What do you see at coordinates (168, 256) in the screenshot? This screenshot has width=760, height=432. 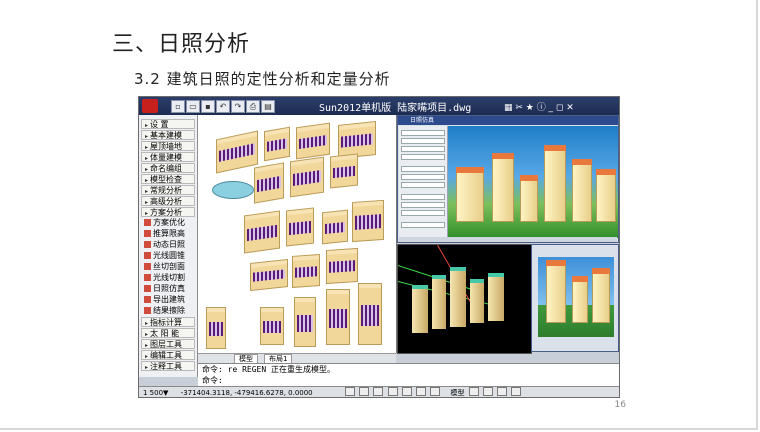 I see `menu-item: 光线圆锥` at bounding box center [168, 256].